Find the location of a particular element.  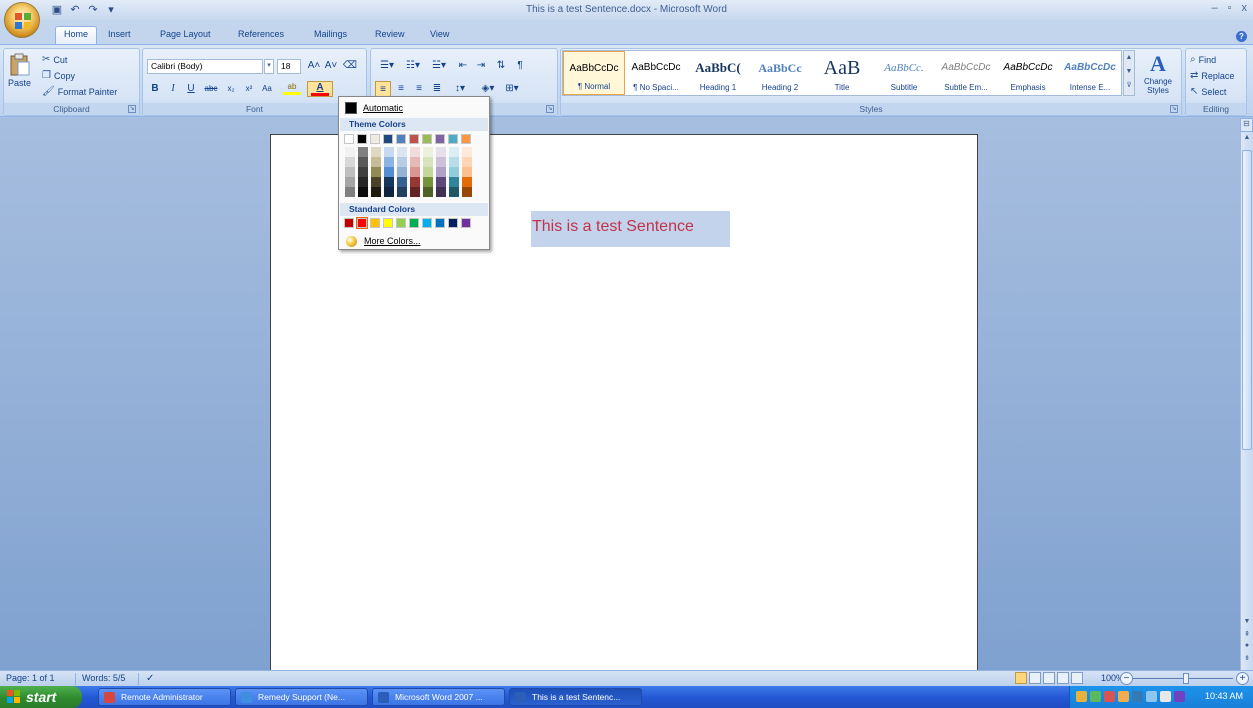

previous-page-icon: ⇞ is located at coordinates (1247, 635).